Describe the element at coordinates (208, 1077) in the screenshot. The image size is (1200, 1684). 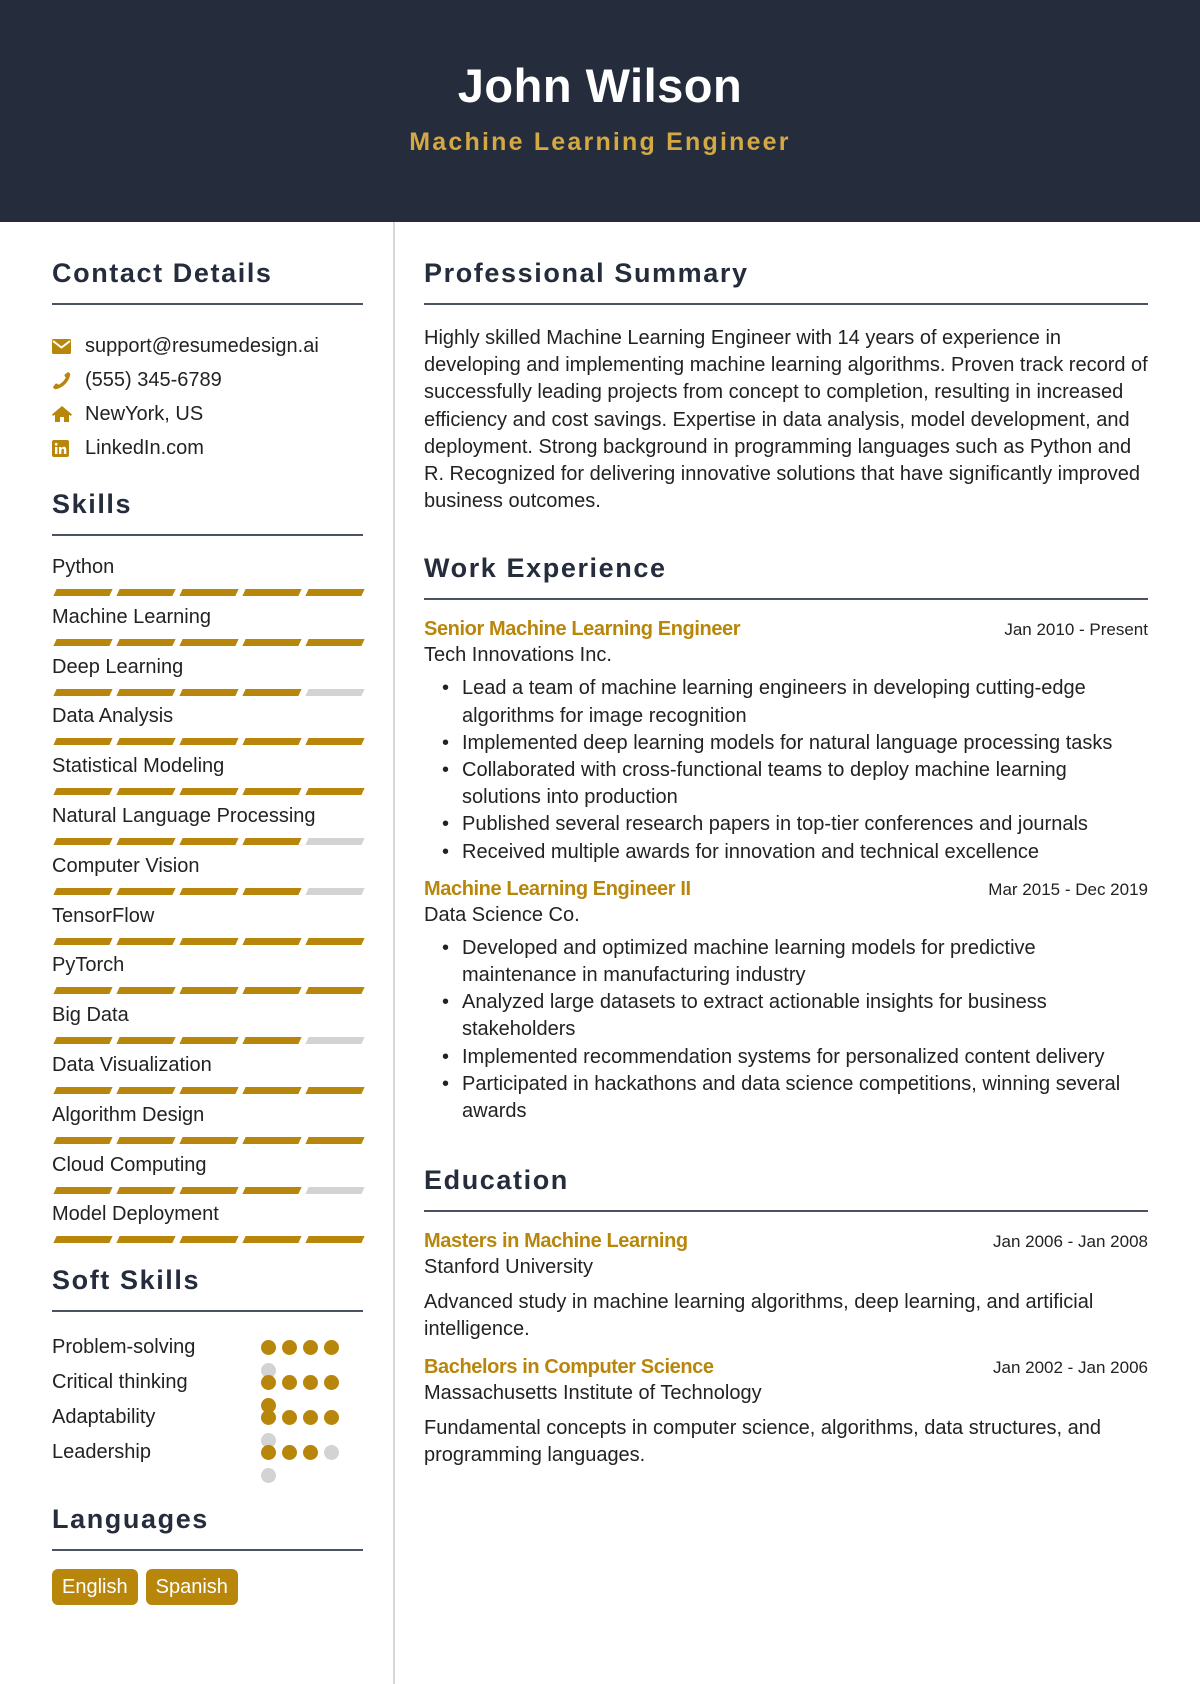
I see `skill-item: Data Visualization` at that location.